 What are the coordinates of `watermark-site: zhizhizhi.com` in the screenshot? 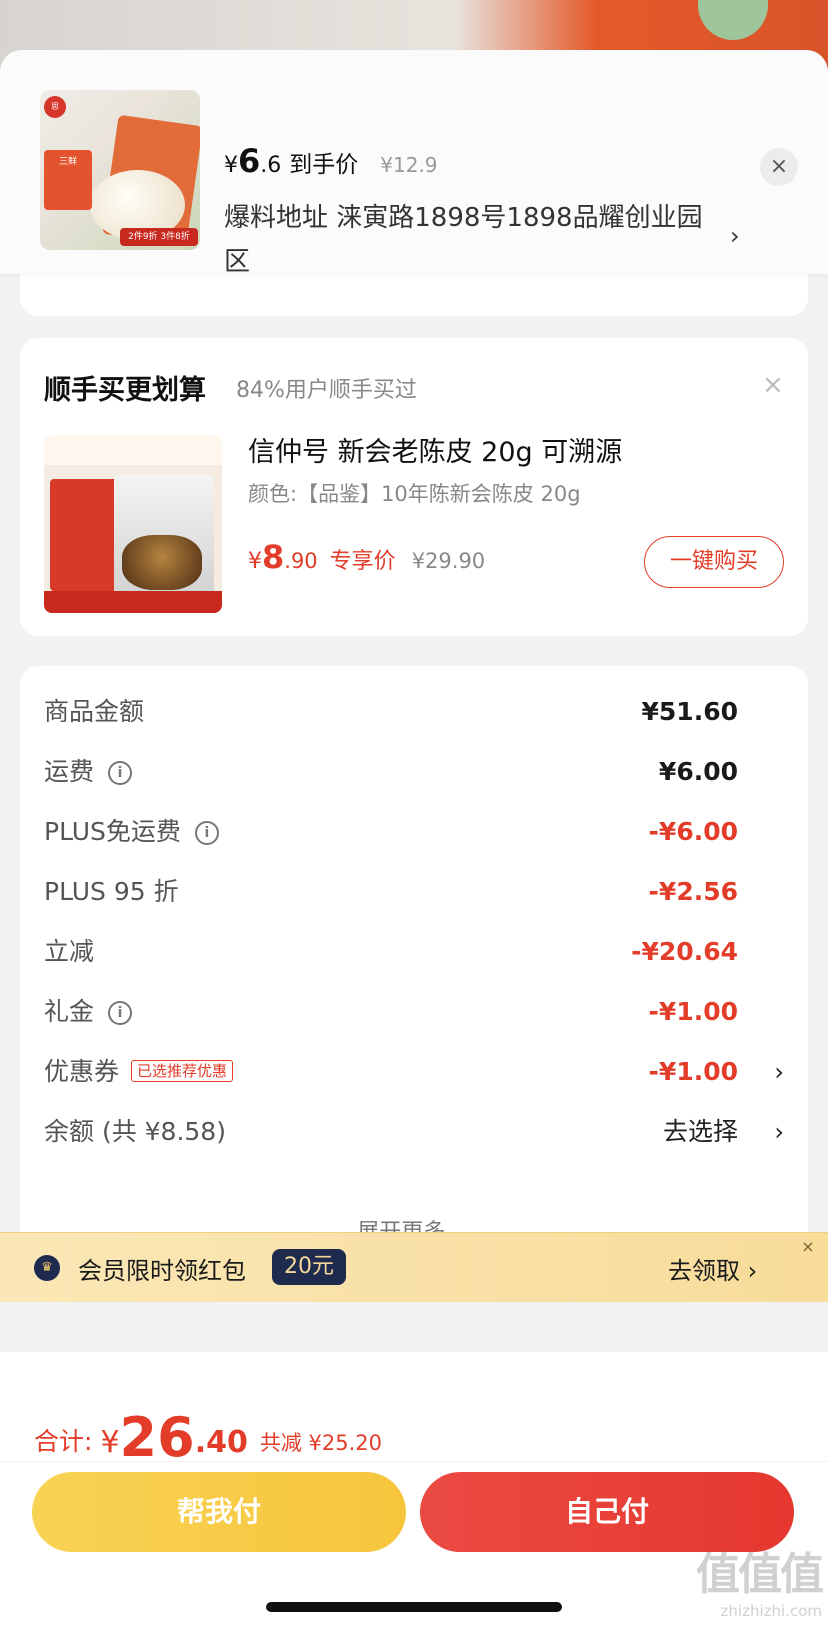 It's located at (771, 1611).